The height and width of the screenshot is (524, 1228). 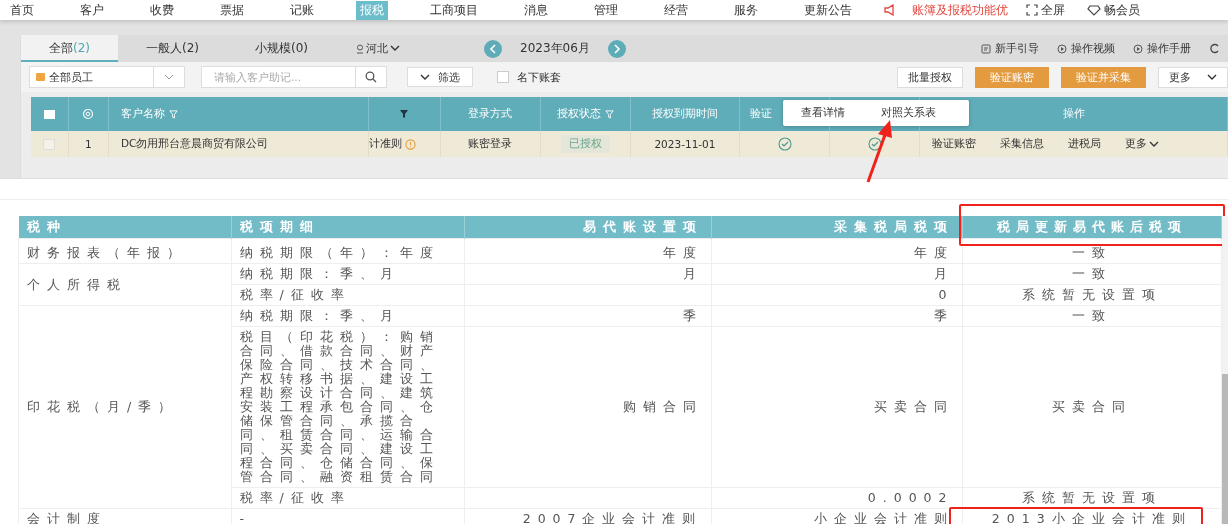 What do you see at coordinates (1214, 48) in the screenshot?
I see `refresh-icon` at bounding box center [1214, 48].